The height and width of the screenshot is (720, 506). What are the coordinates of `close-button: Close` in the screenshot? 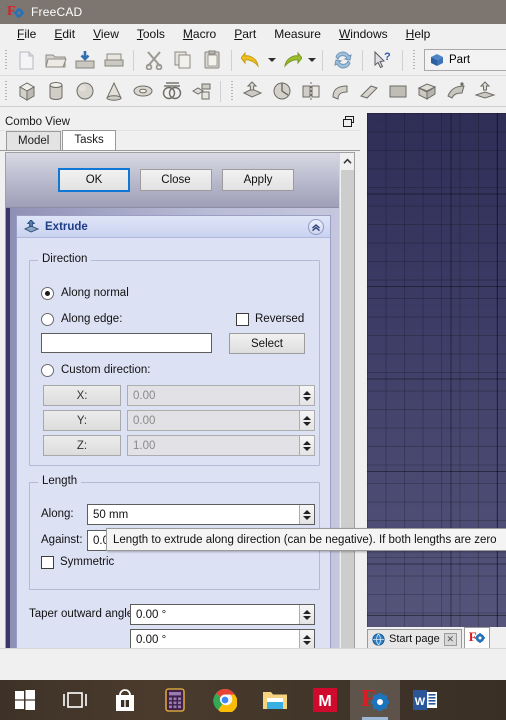 It's located at (176, 180).